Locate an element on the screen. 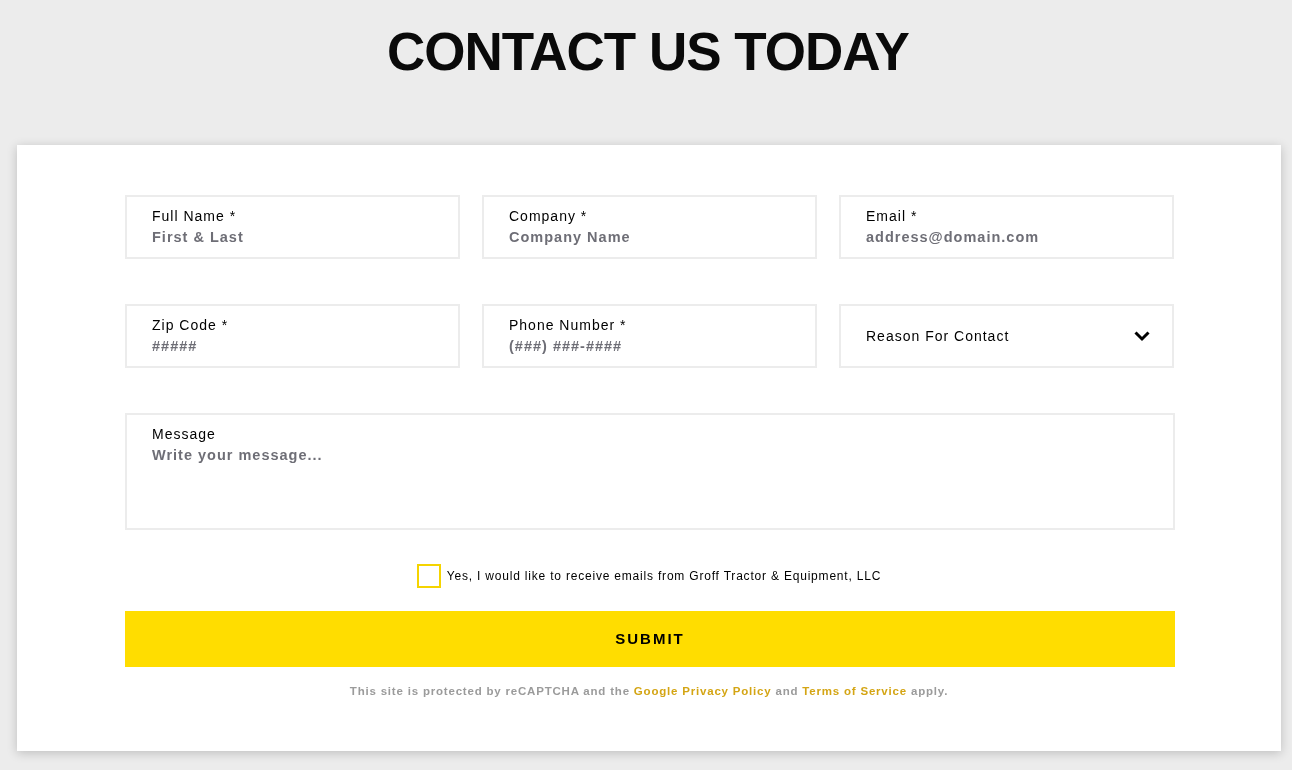 The width and height of the screenshot is (1292, 770). field-label: Phone Number * is located at coordinates (568, 325).